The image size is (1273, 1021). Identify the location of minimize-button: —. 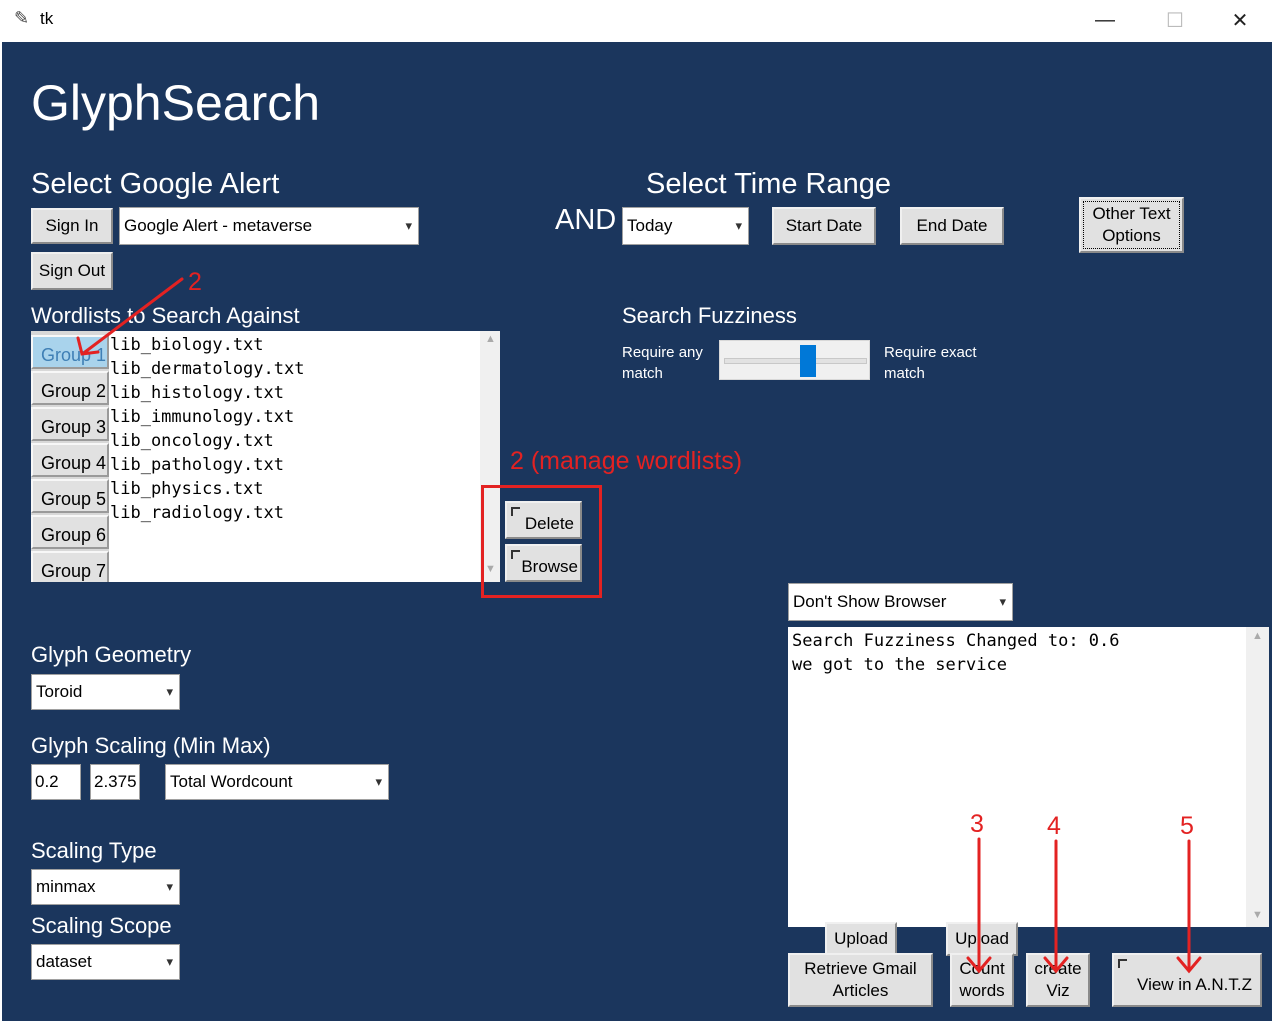
(1105, 20).